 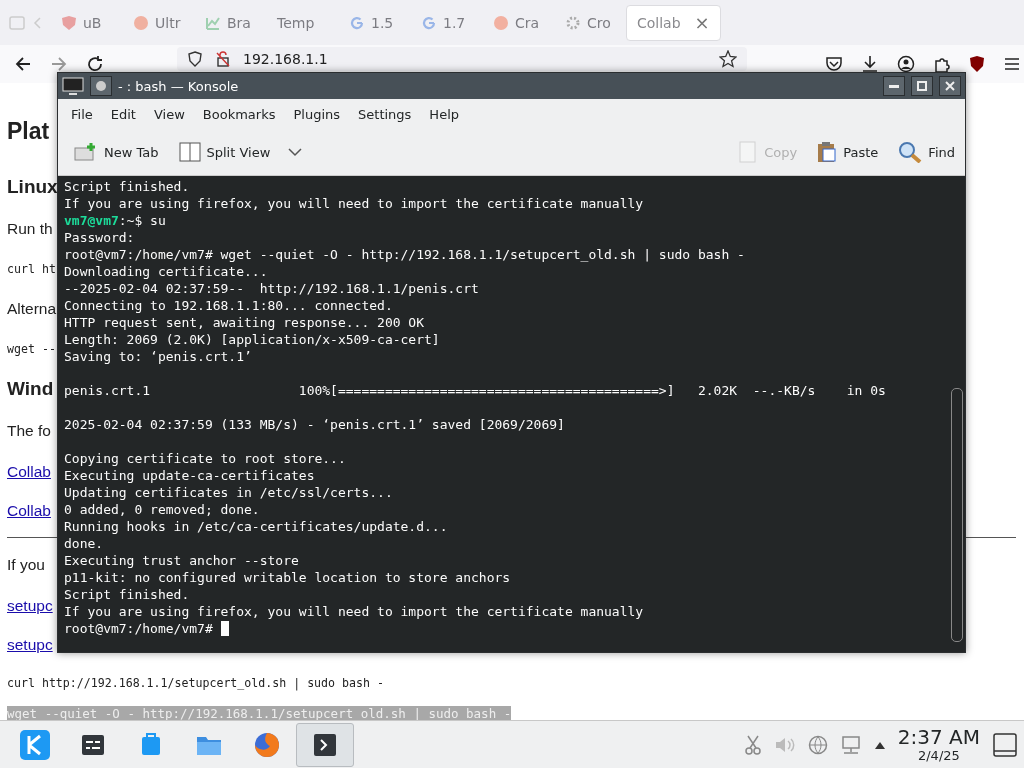 What do you see at coordinates (223, 59) in the screenshot?
I see `insecure-lock-icon` at bounding box center [223, 59].